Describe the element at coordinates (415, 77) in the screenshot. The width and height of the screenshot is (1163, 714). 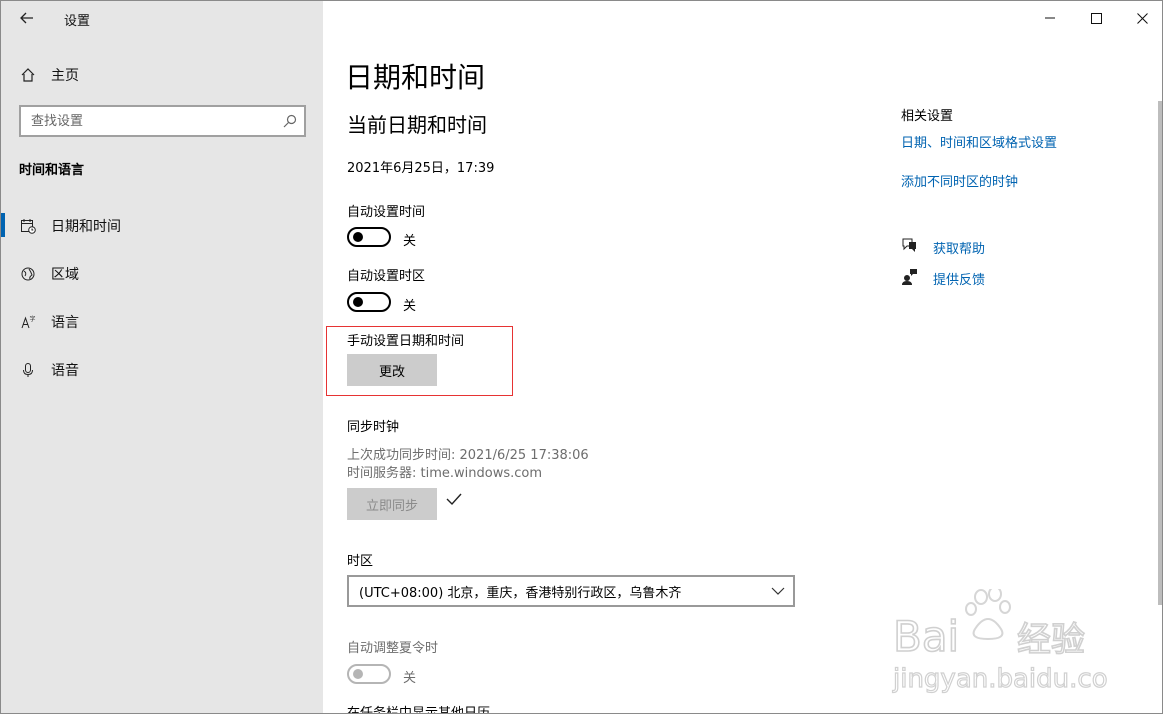
I see `page-title: 日期和时间` at that location.